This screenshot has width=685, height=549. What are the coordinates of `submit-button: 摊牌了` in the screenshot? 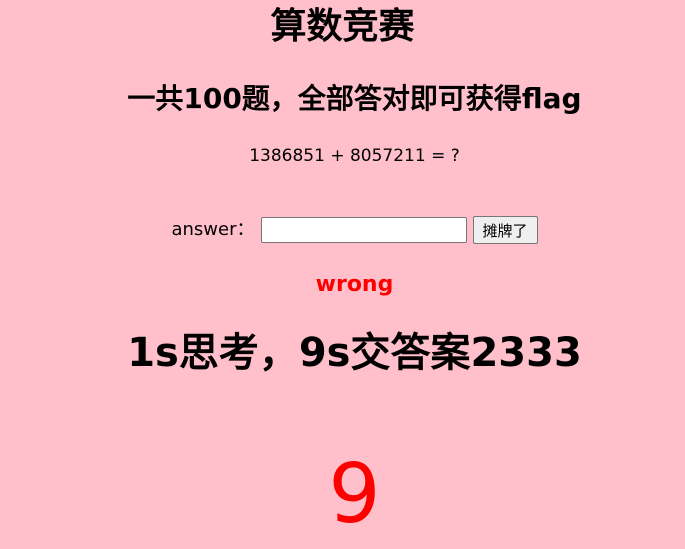 It's located at (505, 230).